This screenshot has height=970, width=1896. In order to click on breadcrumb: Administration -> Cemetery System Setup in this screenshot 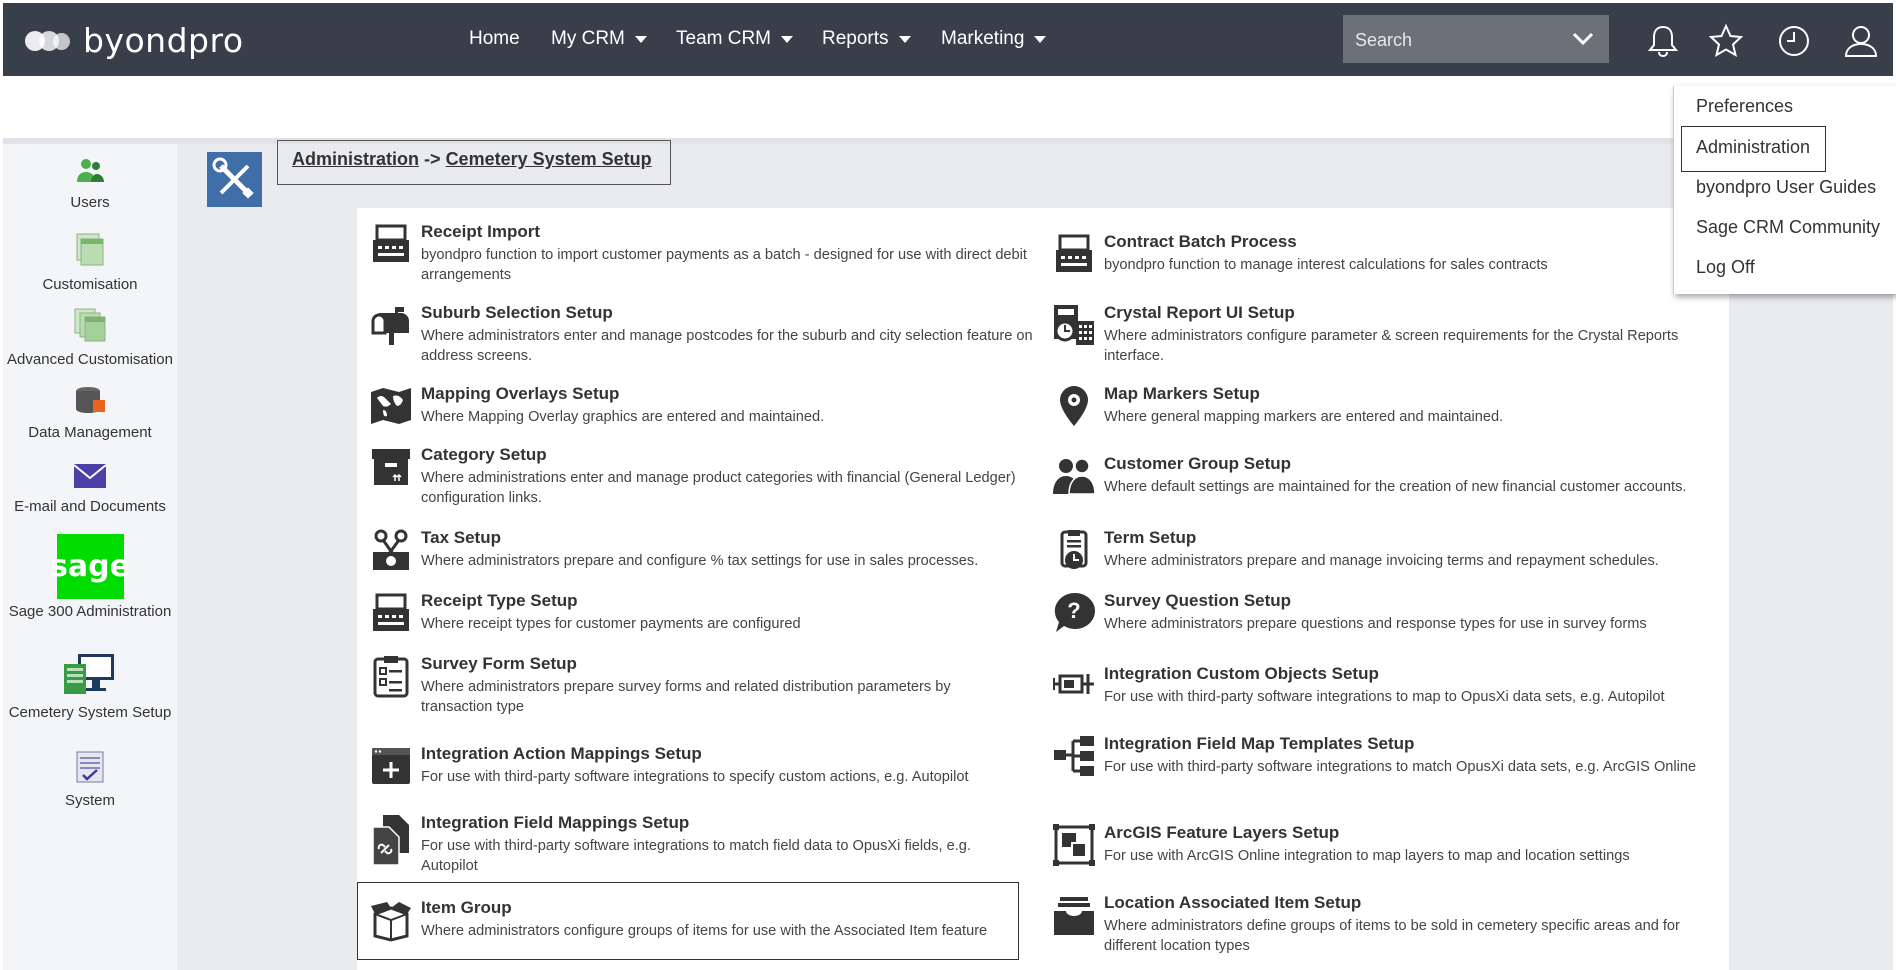, I will do `click(474, 162)`.